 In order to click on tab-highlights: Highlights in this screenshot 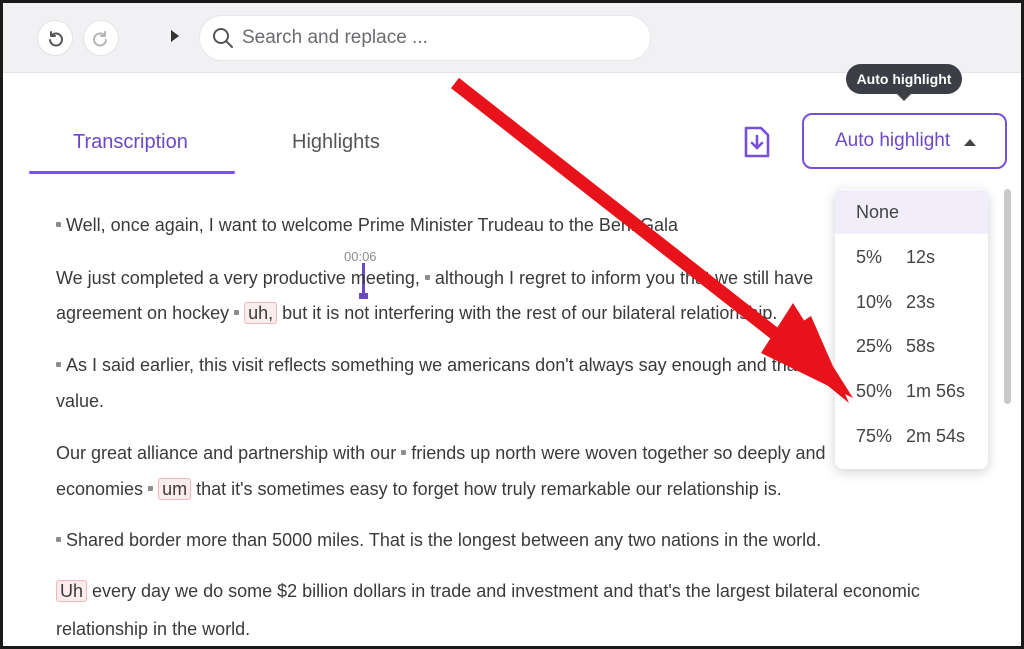, I will do `click(336, 142)`.